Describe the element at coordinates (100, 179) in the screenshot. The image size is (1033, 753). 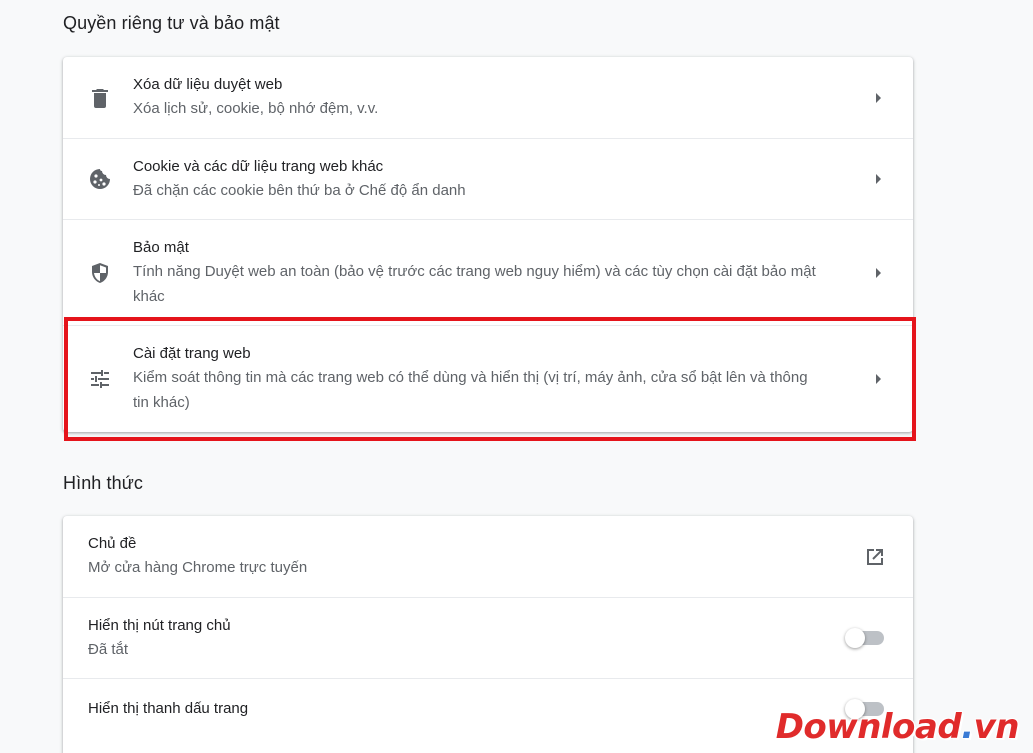
I see `cookie-icon` at that location.